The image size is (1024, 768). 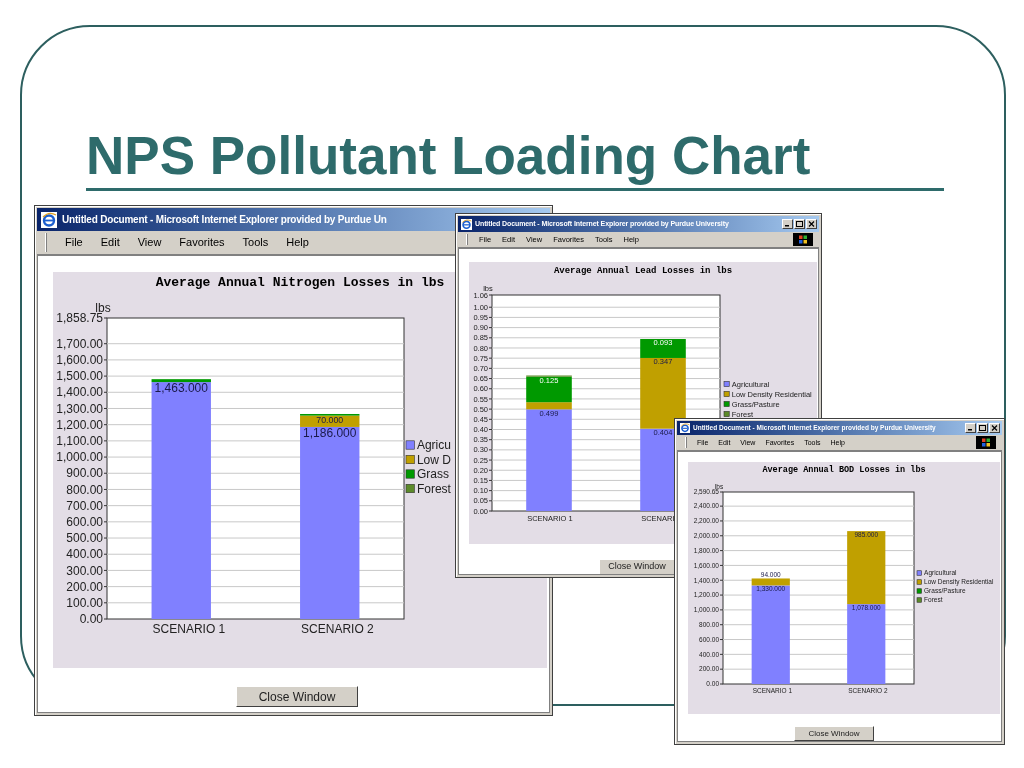 I want to click on value-label: 1,186.000, so click(x=330, y=433).